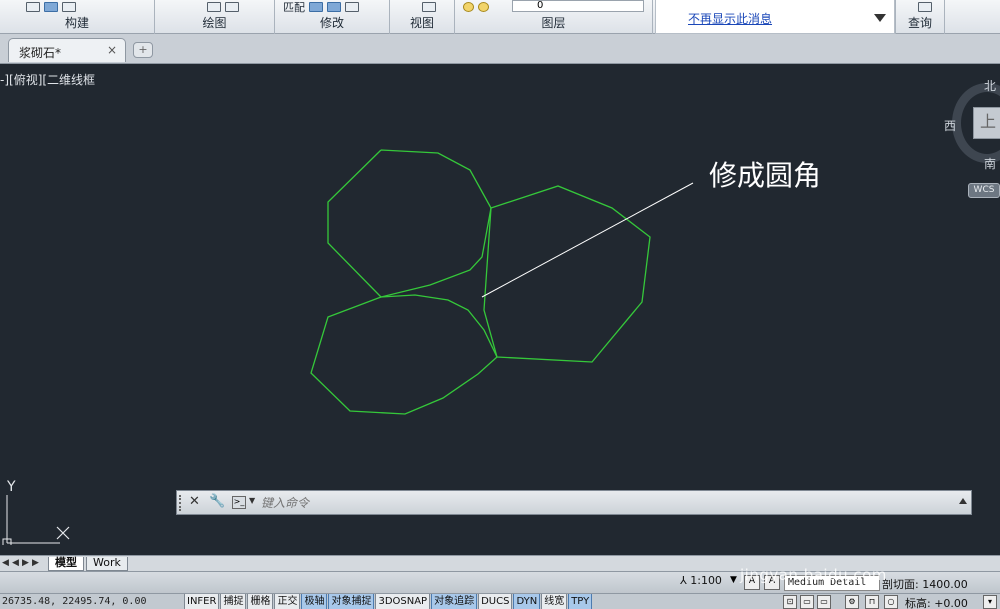  I want to click on compass-south-label: 南, so click(990, 163).